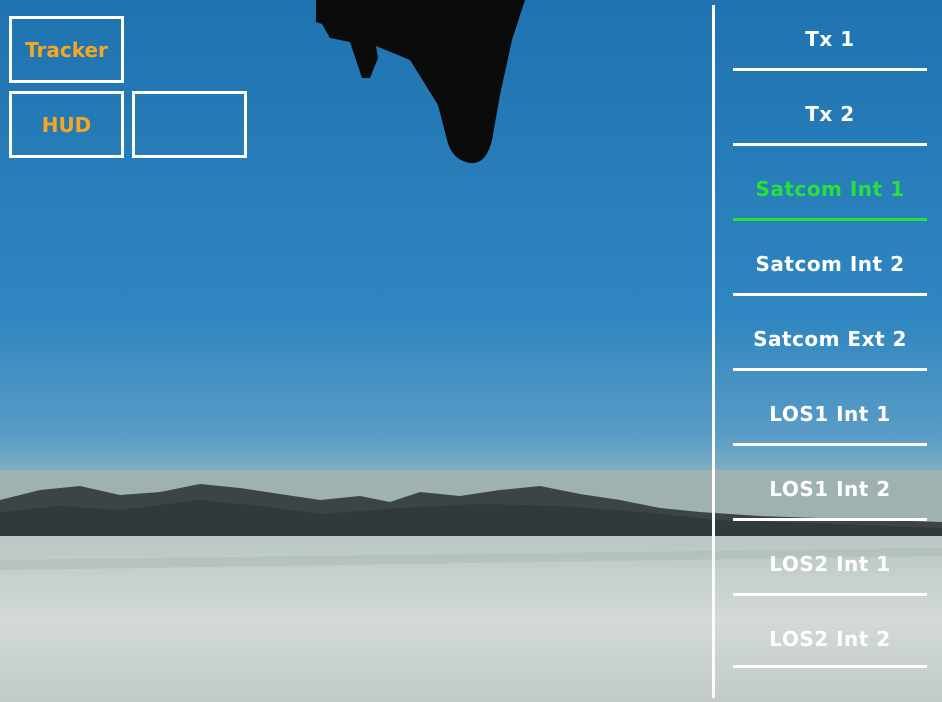 The width and height of the screenshot is (942, 702). I want to click on menu-item-label: Satcom Int 2, so click(830, 264).